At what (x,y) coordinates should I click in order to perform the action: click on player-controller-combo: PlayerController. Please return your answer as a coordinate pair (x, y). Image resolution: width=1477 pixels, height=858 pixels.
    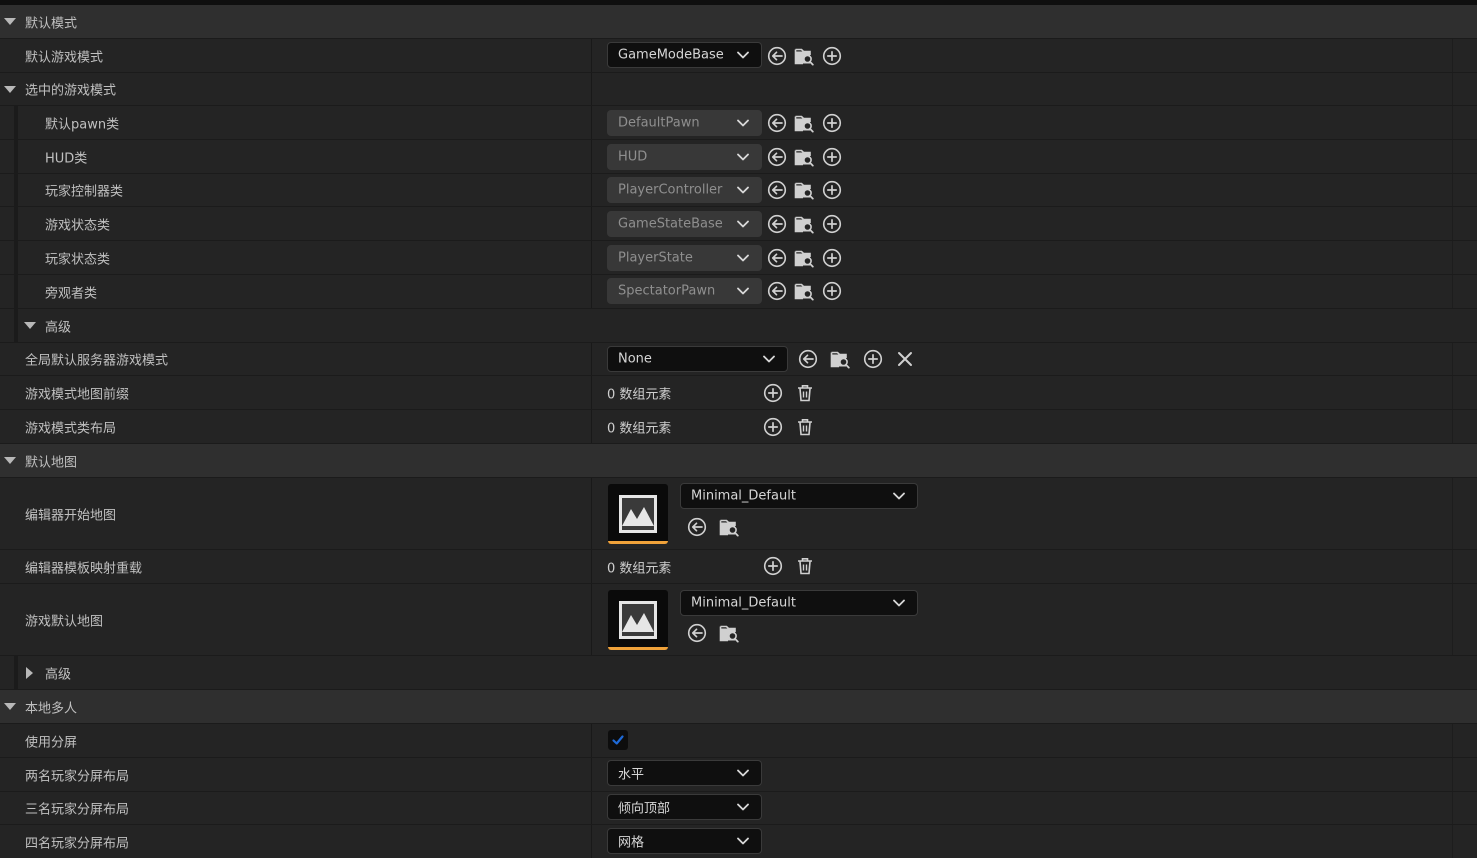
    Looking at the image, I should click on (684, 190).